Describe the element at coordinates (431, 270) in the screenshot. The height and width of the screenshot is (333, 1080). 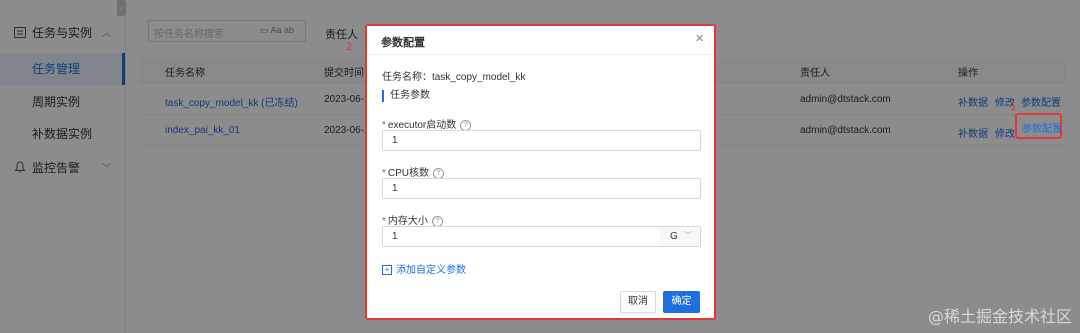
I see `add-param-label: 添加自定义参数` at that location.